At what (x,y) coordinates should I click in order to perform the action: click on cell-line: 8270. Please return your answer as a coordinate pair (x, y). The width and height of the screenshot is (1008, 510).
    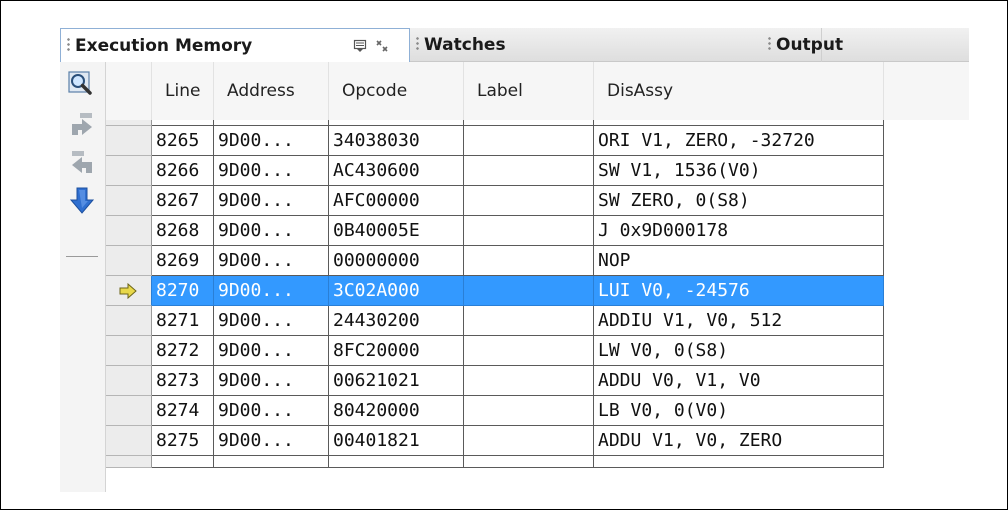
    Looking at the image, I should click on (183, 291).